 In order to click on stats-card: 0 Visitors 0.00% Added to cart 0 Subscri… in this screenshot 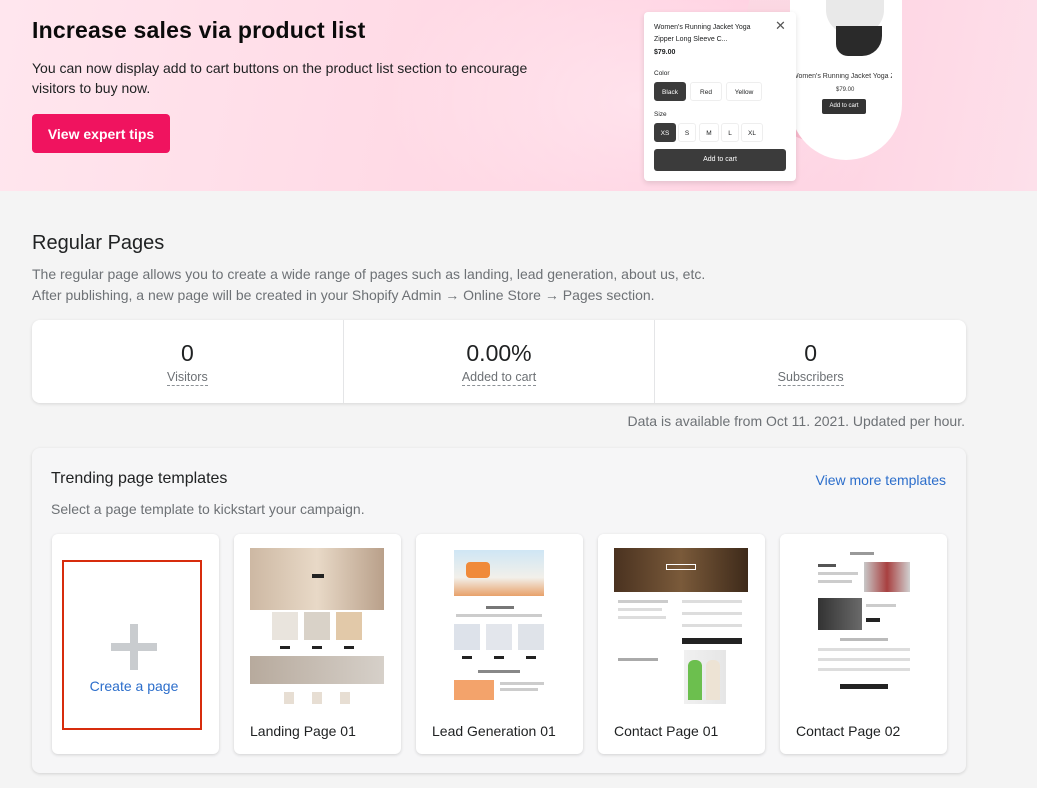, I will do `click(499, 361)`.